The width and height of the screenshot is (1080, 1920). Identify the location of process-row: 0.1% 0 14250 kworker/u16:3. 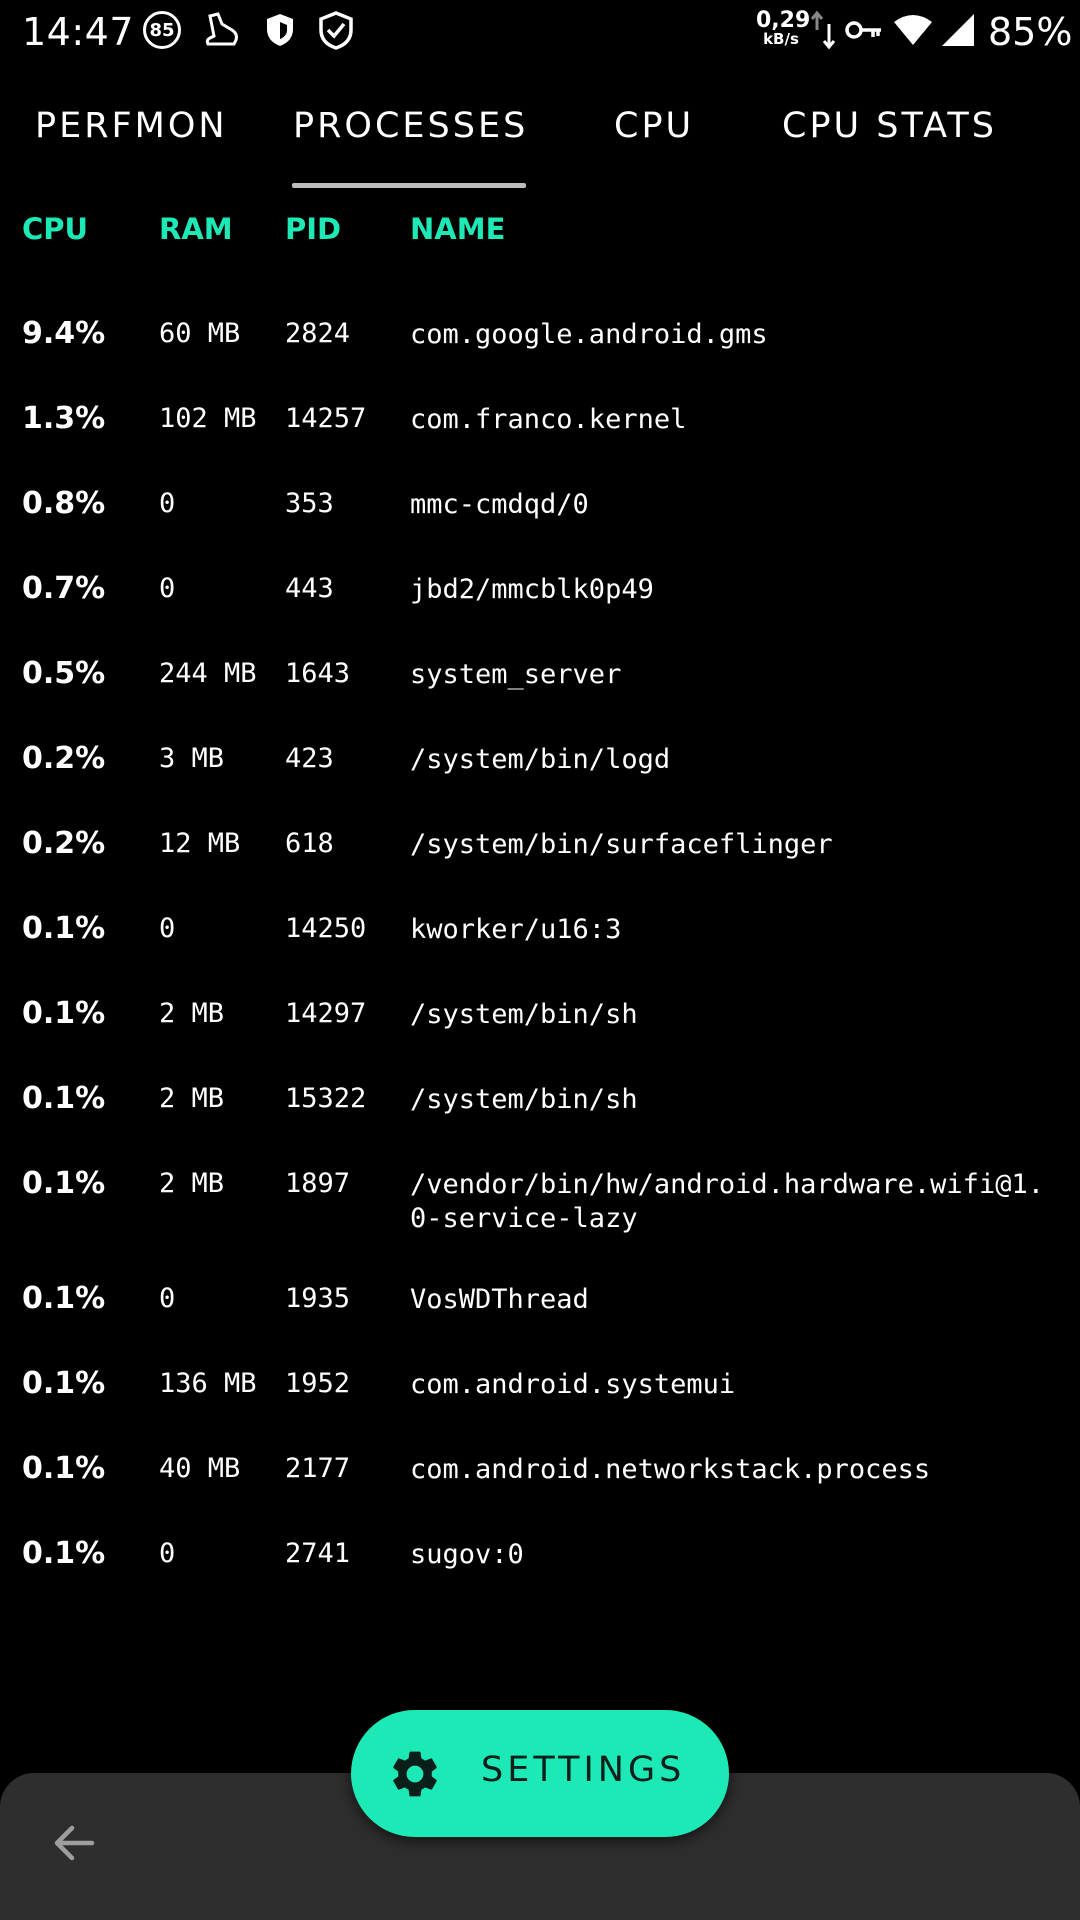
(540, 937).